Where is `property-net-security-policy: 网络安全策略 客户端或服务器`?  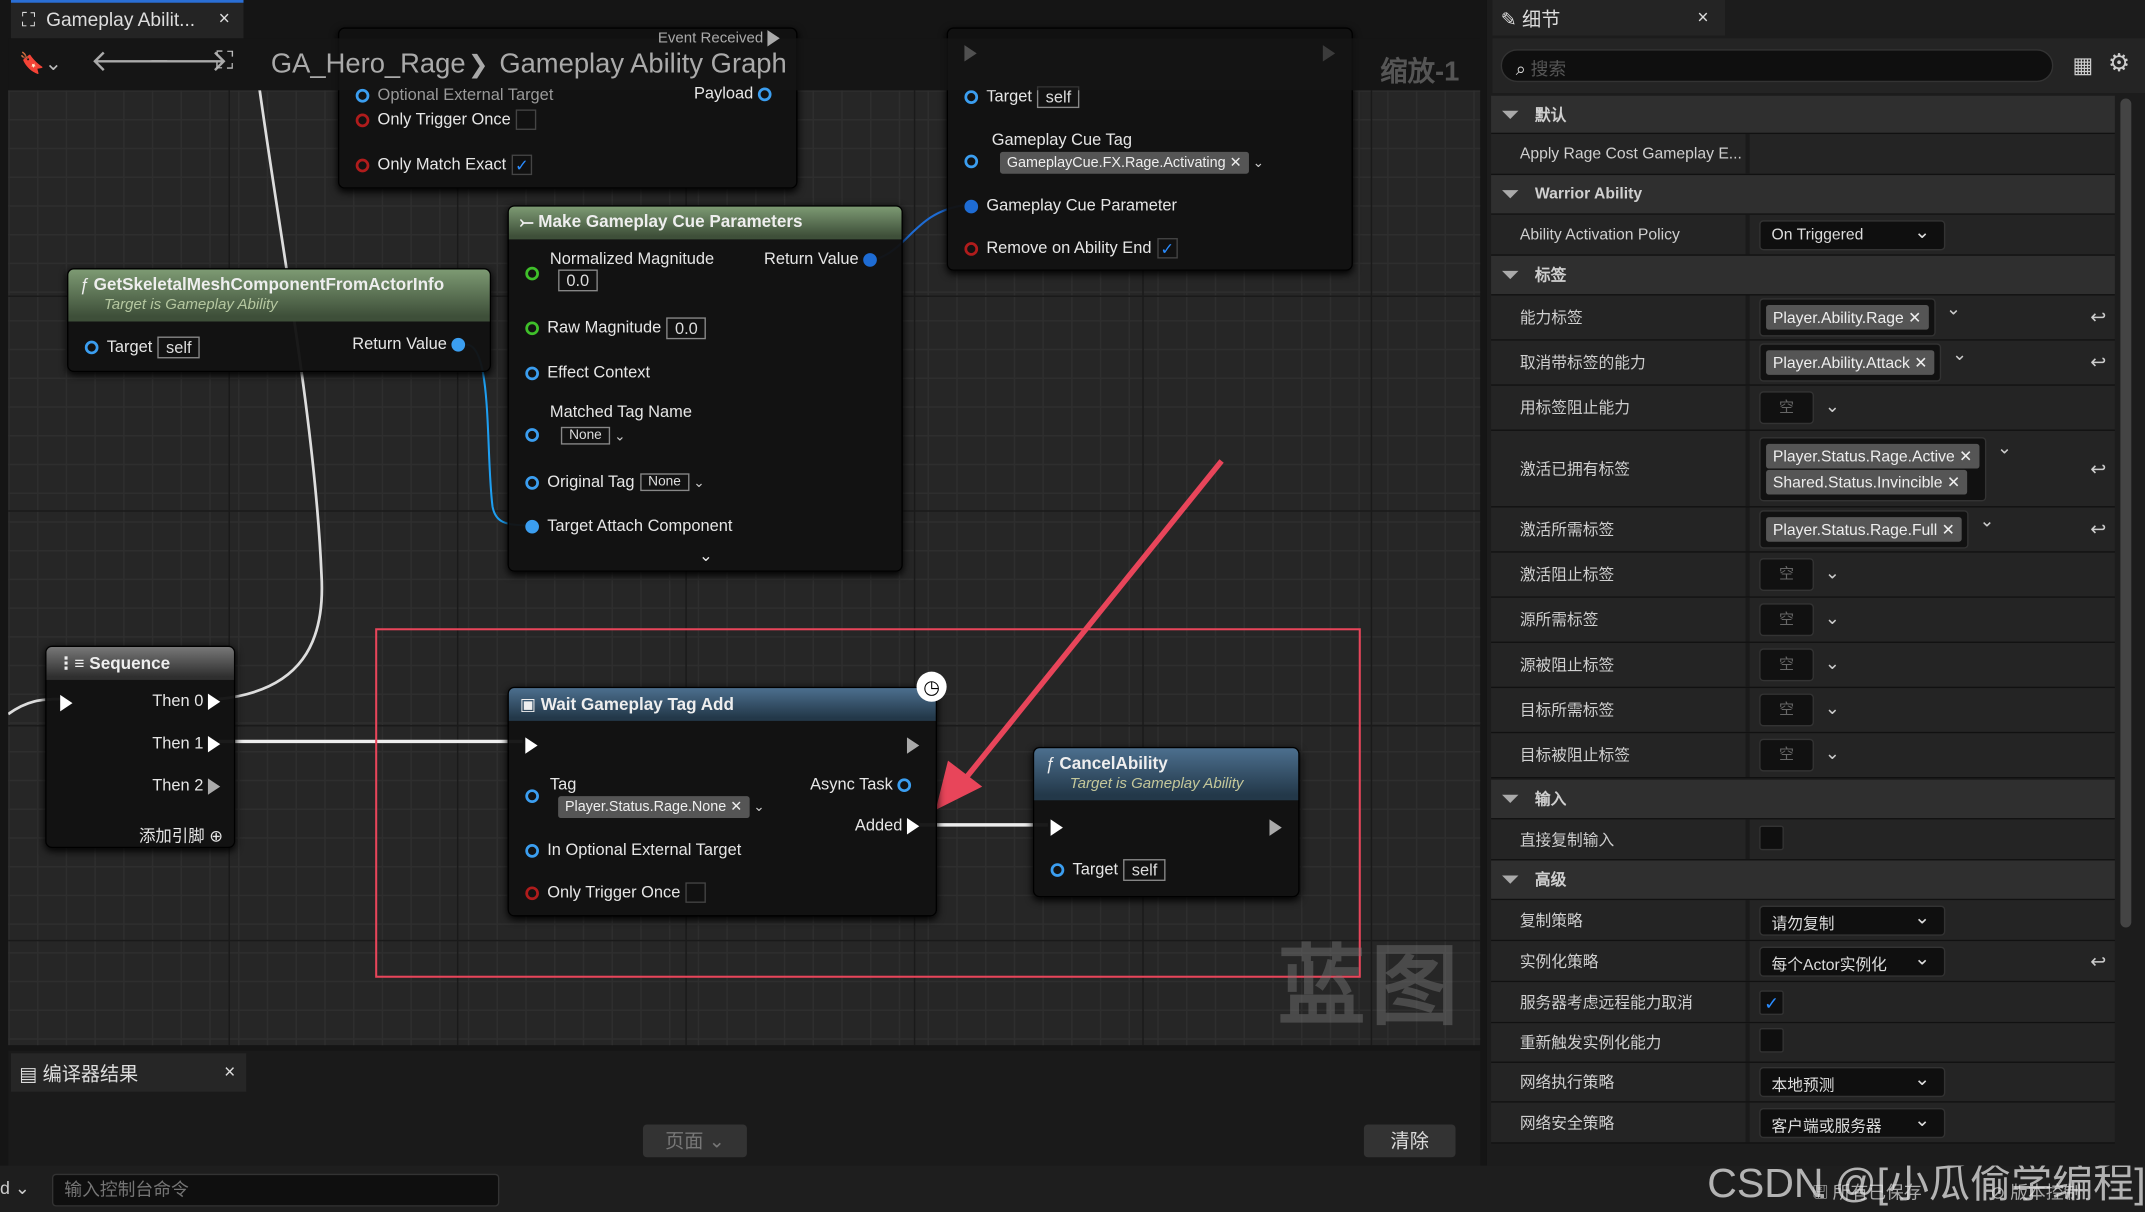 property-net-security-policy: 网络安全策略 客户端或服务器 is located at coordinates (1803, 1123).